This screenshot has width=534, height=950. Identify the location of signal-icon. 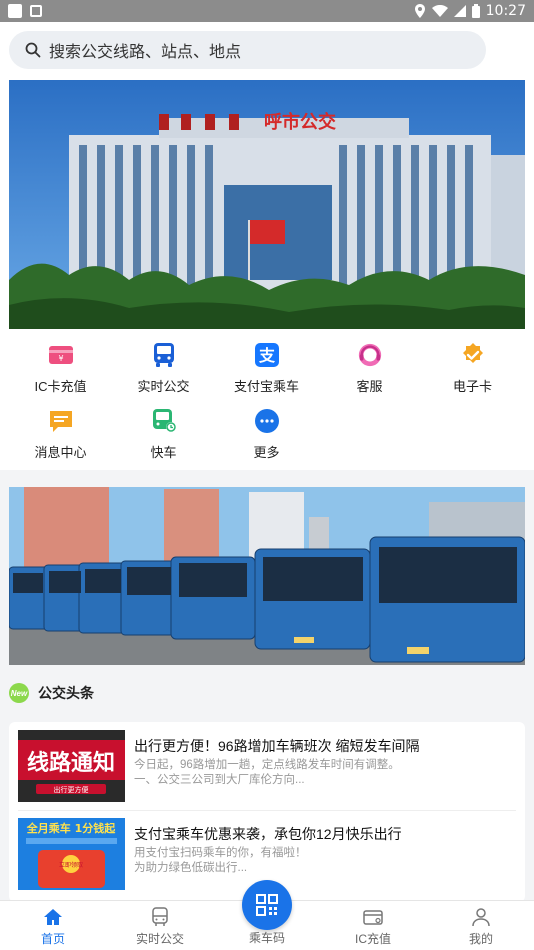
(459, 11).